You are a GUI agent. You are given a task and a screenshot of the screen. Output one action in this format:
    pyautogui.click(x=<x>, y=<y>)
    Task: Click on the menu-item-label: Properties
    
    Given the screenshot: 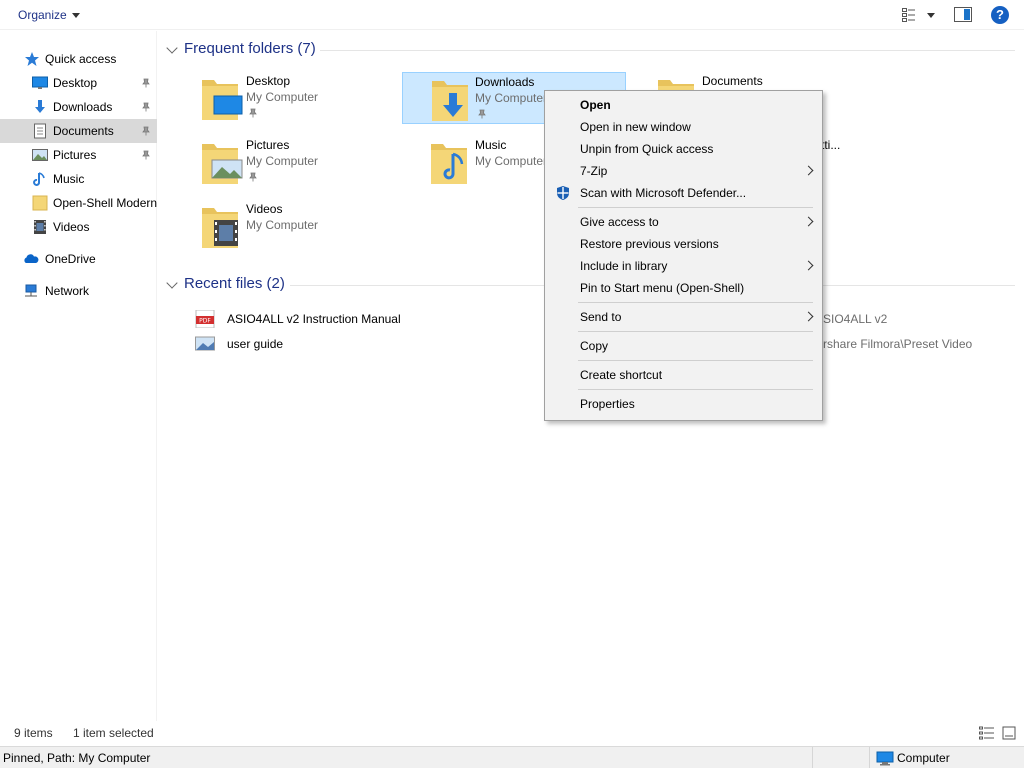 What is the action you would take?
    pyautogui.click(x=607, y=404)
    